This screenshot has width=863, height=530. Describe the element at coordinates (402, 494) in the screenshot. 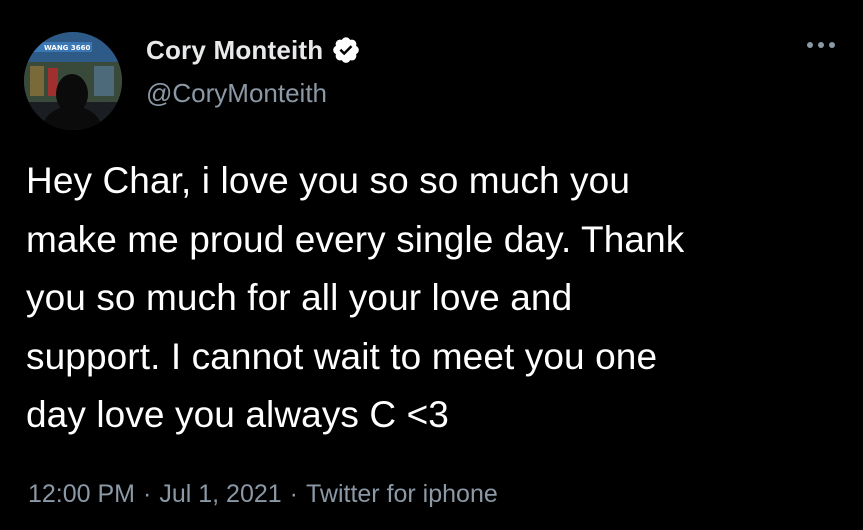

I see `tweet-source: Twitter for iphone` at that location.